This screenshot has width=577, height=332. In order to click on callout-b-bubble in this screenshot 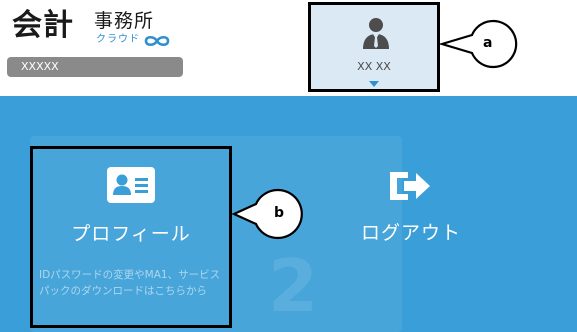, I will do `click(267, 214)`.